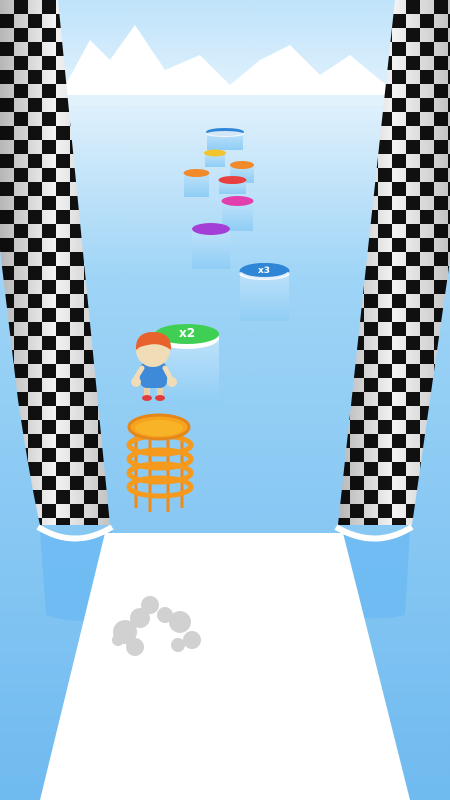 The image size is (450, 800). Describe the element at coordinates (264, 292) in the screenshot. I see `platform-x3: x3` at that location.